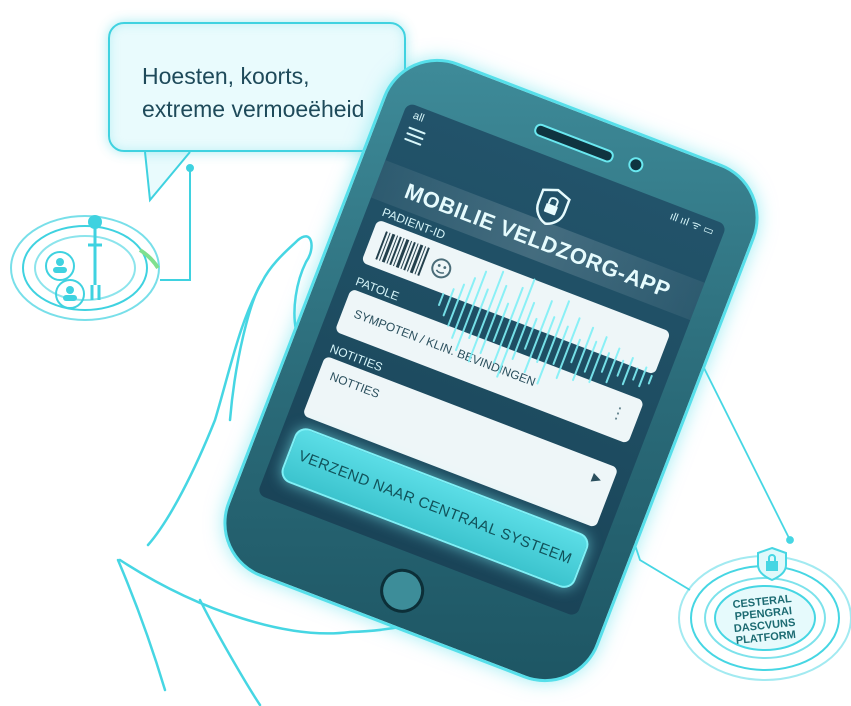  I want to click on status-icons: ıll ııl ᯤ ▭, so click(692, 224).